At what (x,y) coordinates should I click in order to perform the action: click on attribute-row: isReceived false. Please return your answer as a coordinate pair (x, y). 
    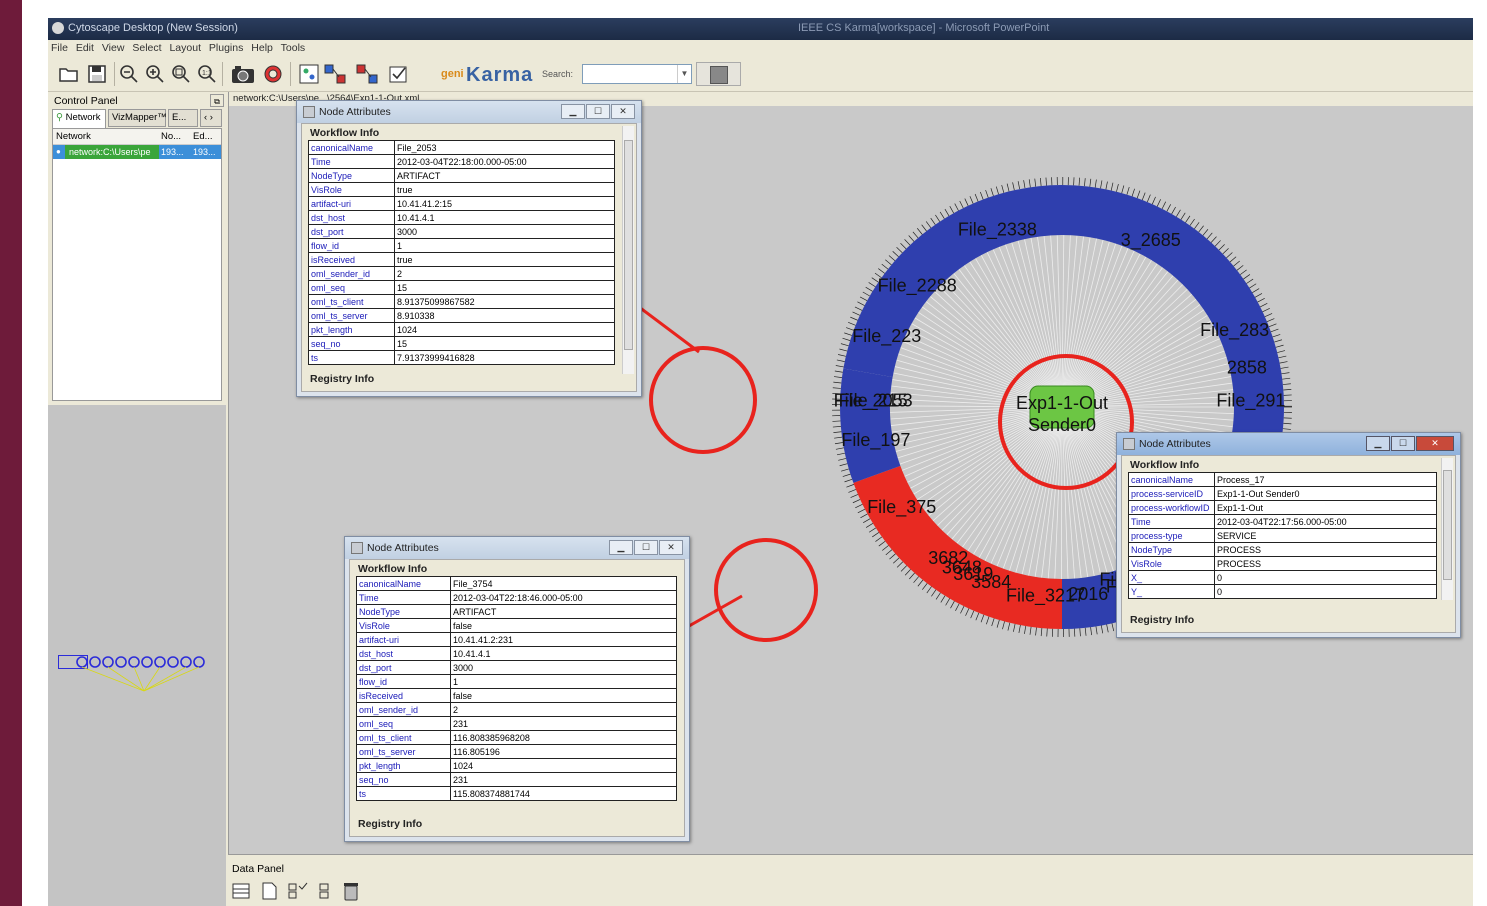
    Looking at the image, I should click on (516, 695).